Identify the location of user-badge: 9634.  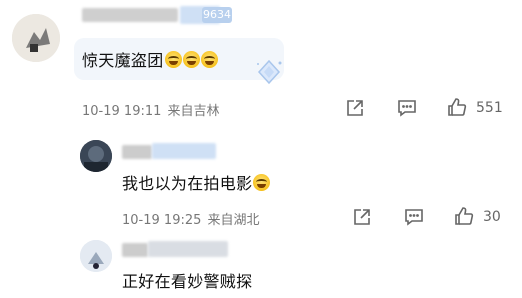
(217, 15).